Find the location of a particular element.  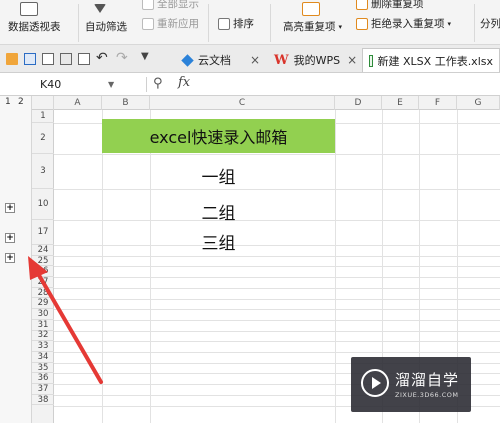

tab-my-wps: W 我的WPS × is located at coordinates (315, 60).